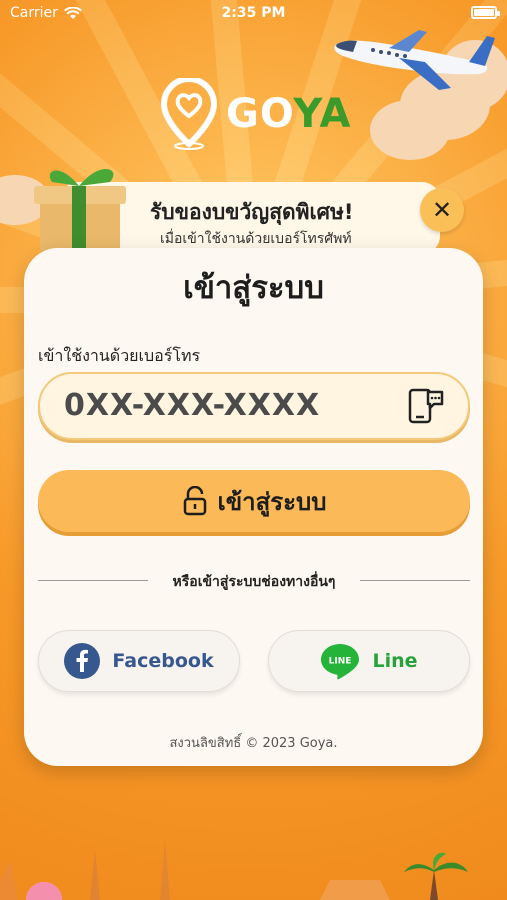 The height and width of the screenshot is (900, 507). What do you see at coordinates (234, 870) in the screenshot?
I see `landmark-illustration` at bounding box center [234, 870].